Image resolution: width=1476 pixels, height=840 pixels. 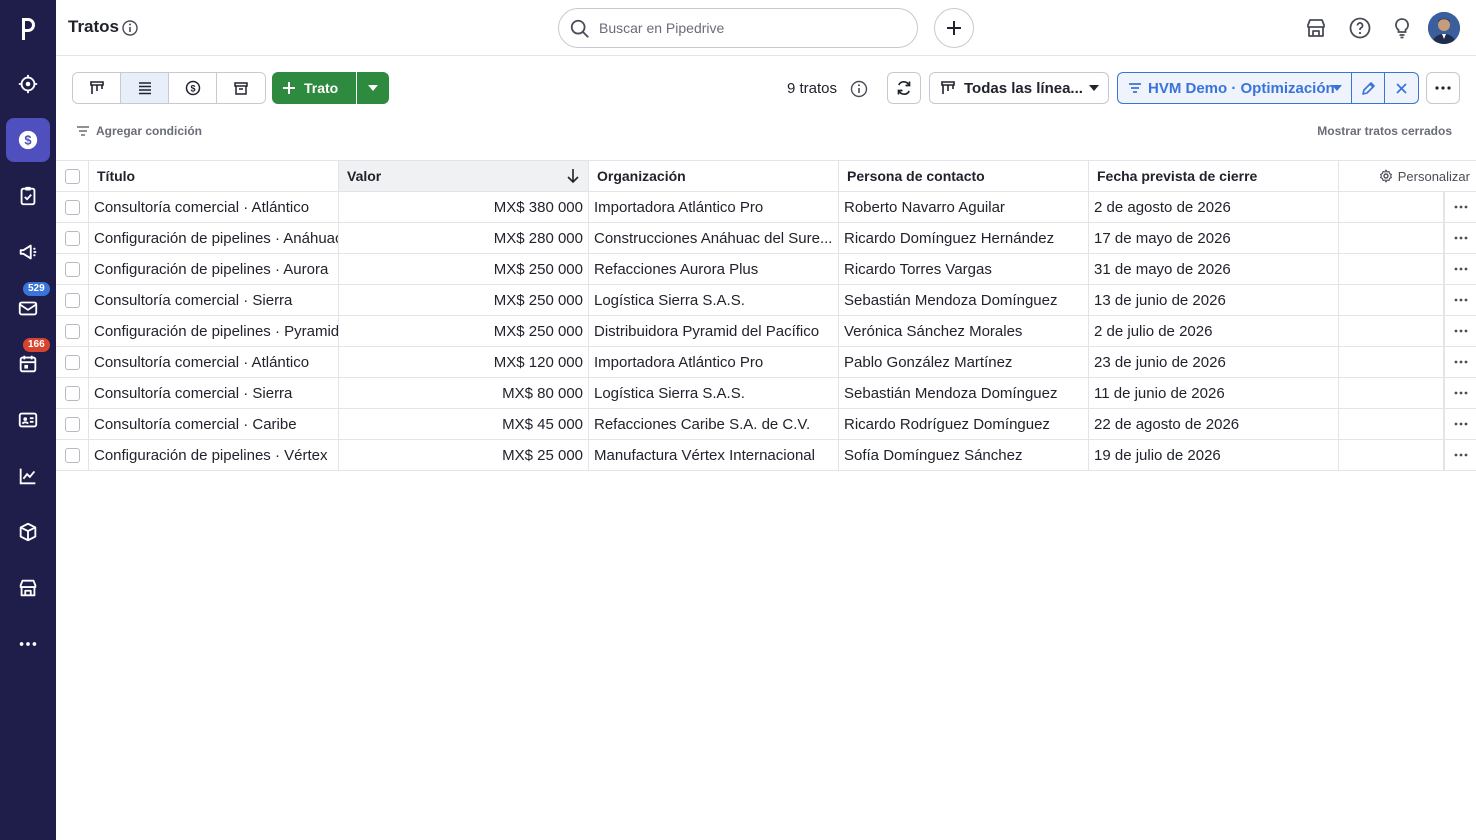 What do you see at coordinates (214, 238) in the screenshot?
I see `deal-title-cell: Configuración de pipelines · Anáhuac` at bounding box center [214, 238].